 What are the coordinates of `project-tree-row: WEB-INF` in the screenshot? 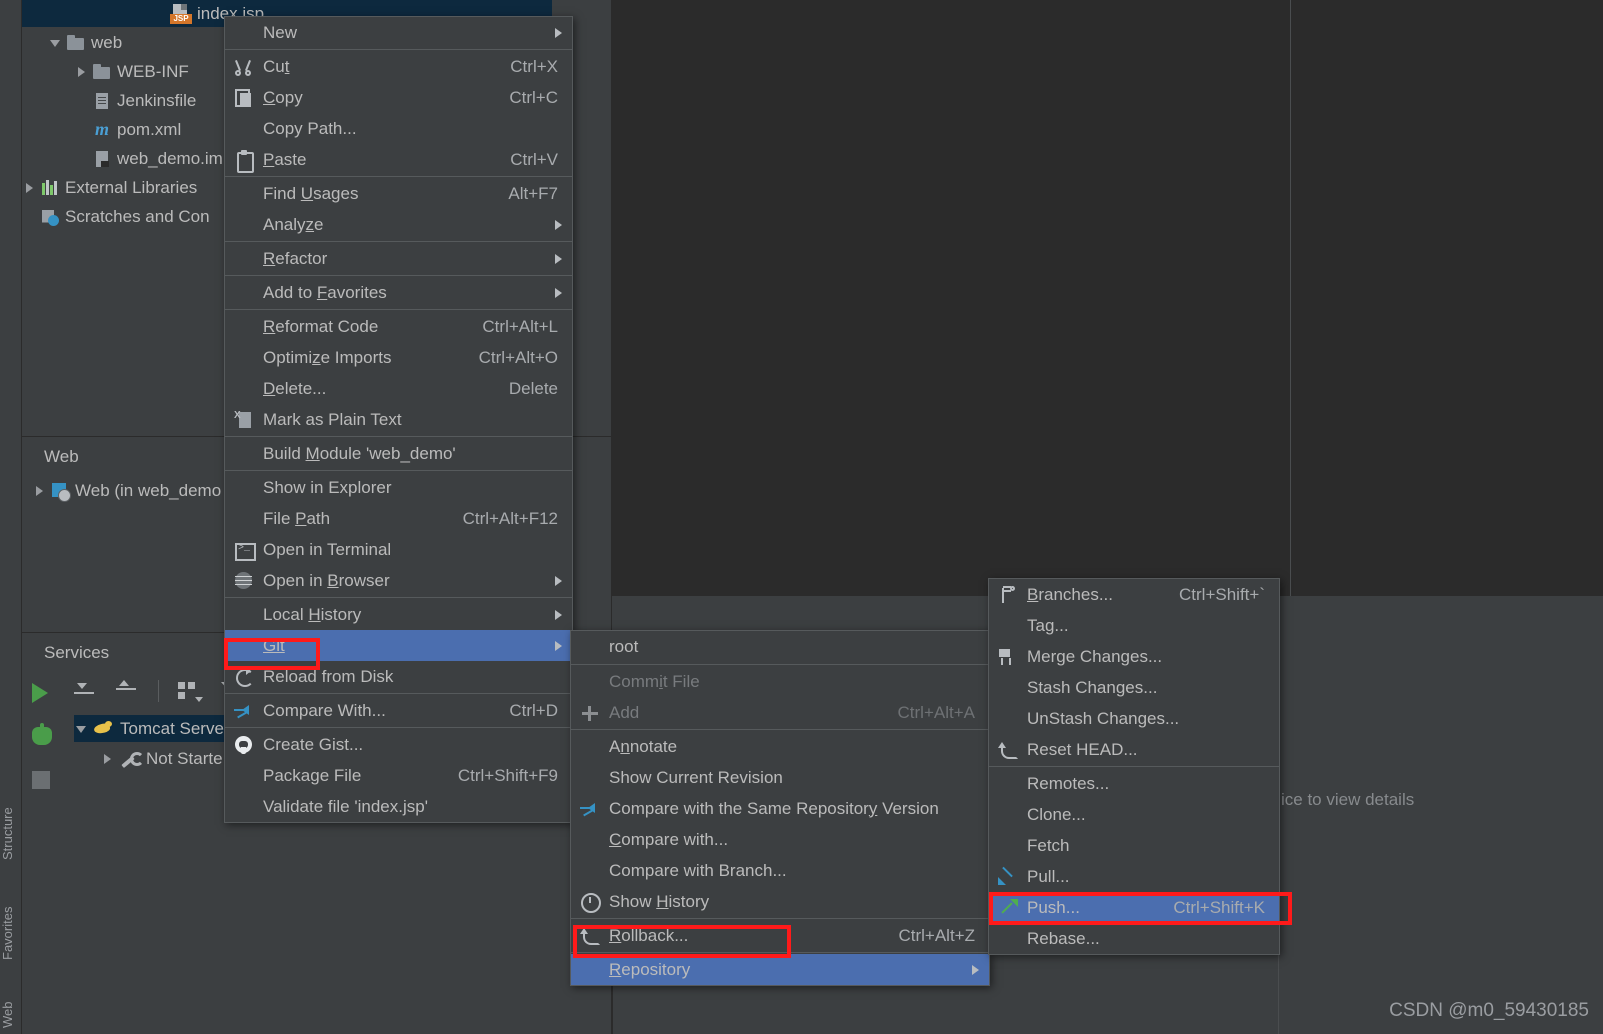 It's located at (131, 71).